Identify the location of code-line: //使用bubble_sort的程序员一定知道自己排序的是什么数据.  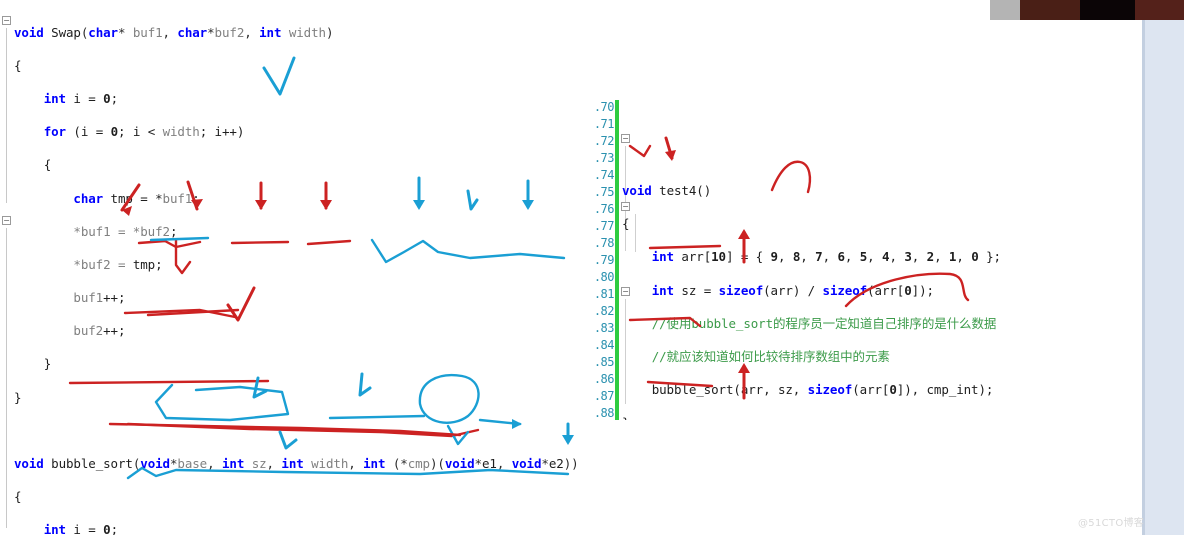
(824, 323).